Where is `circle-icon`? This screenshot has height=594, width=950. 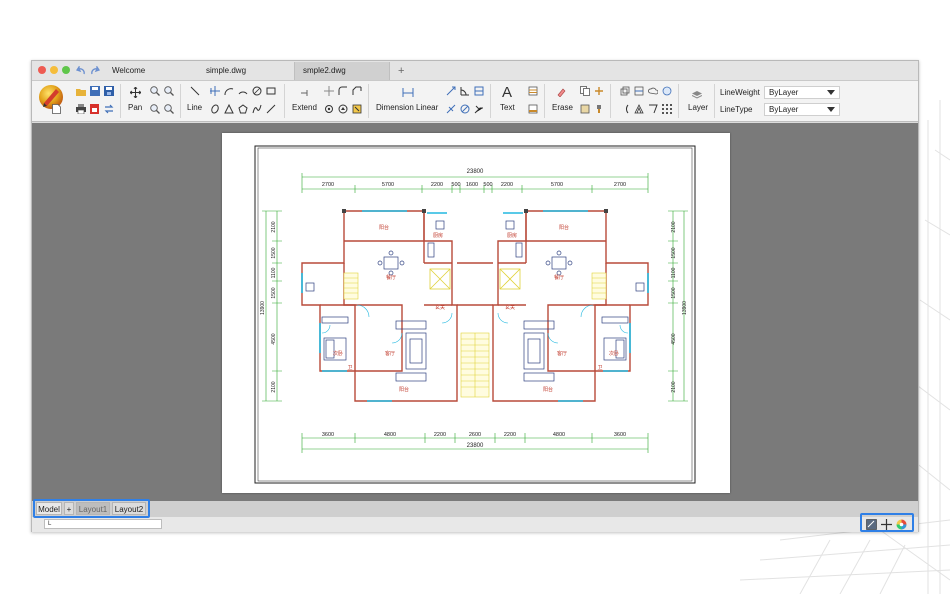
circle-icon is located at coordinates (257, 91).